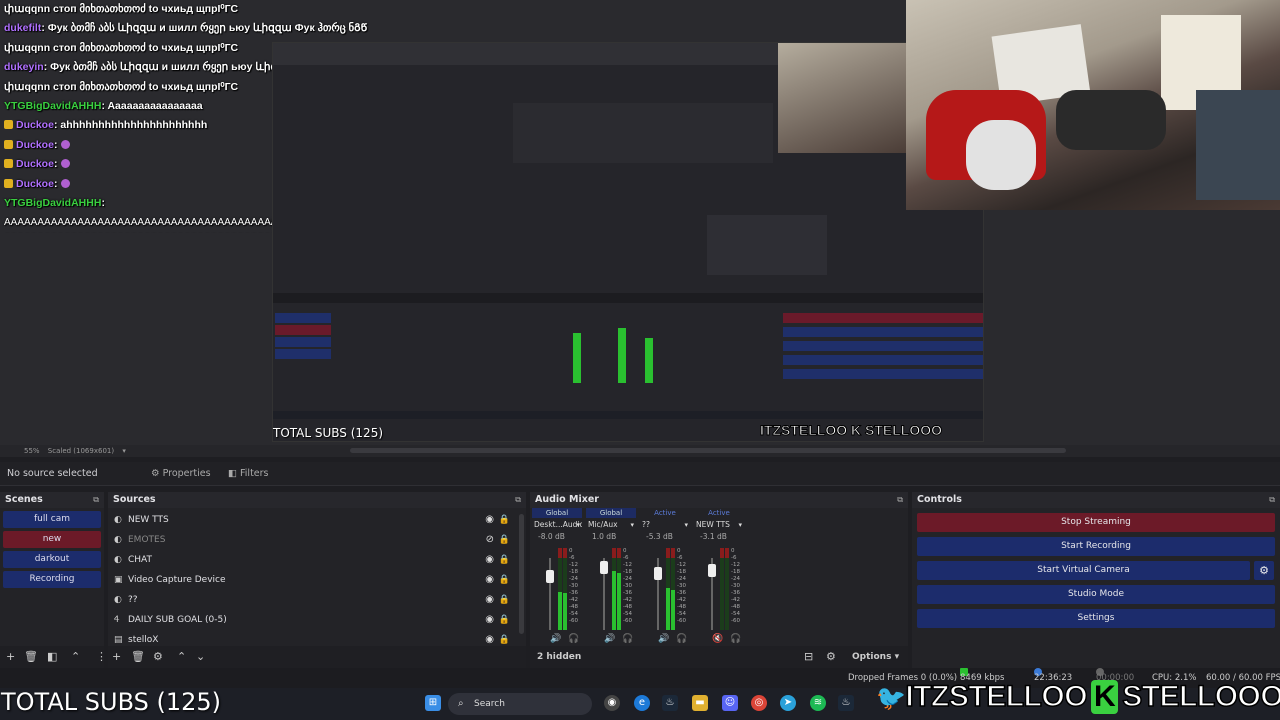 This screenshot has height=720, width=1280. I want to click on meter-scale-label: -54, so click(573, 614).